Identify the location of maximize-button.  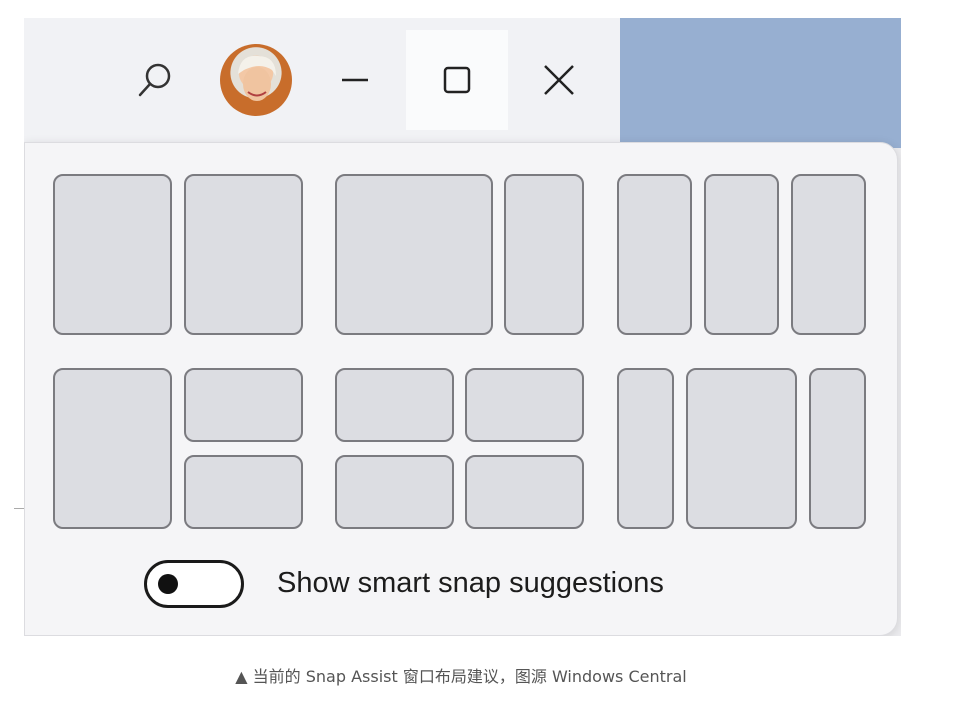
(457, 80).